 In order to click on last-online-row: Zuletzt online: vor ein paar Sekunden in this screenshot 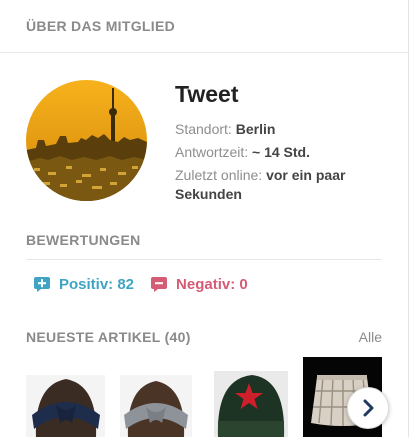, I will do `click(275, 185)`.